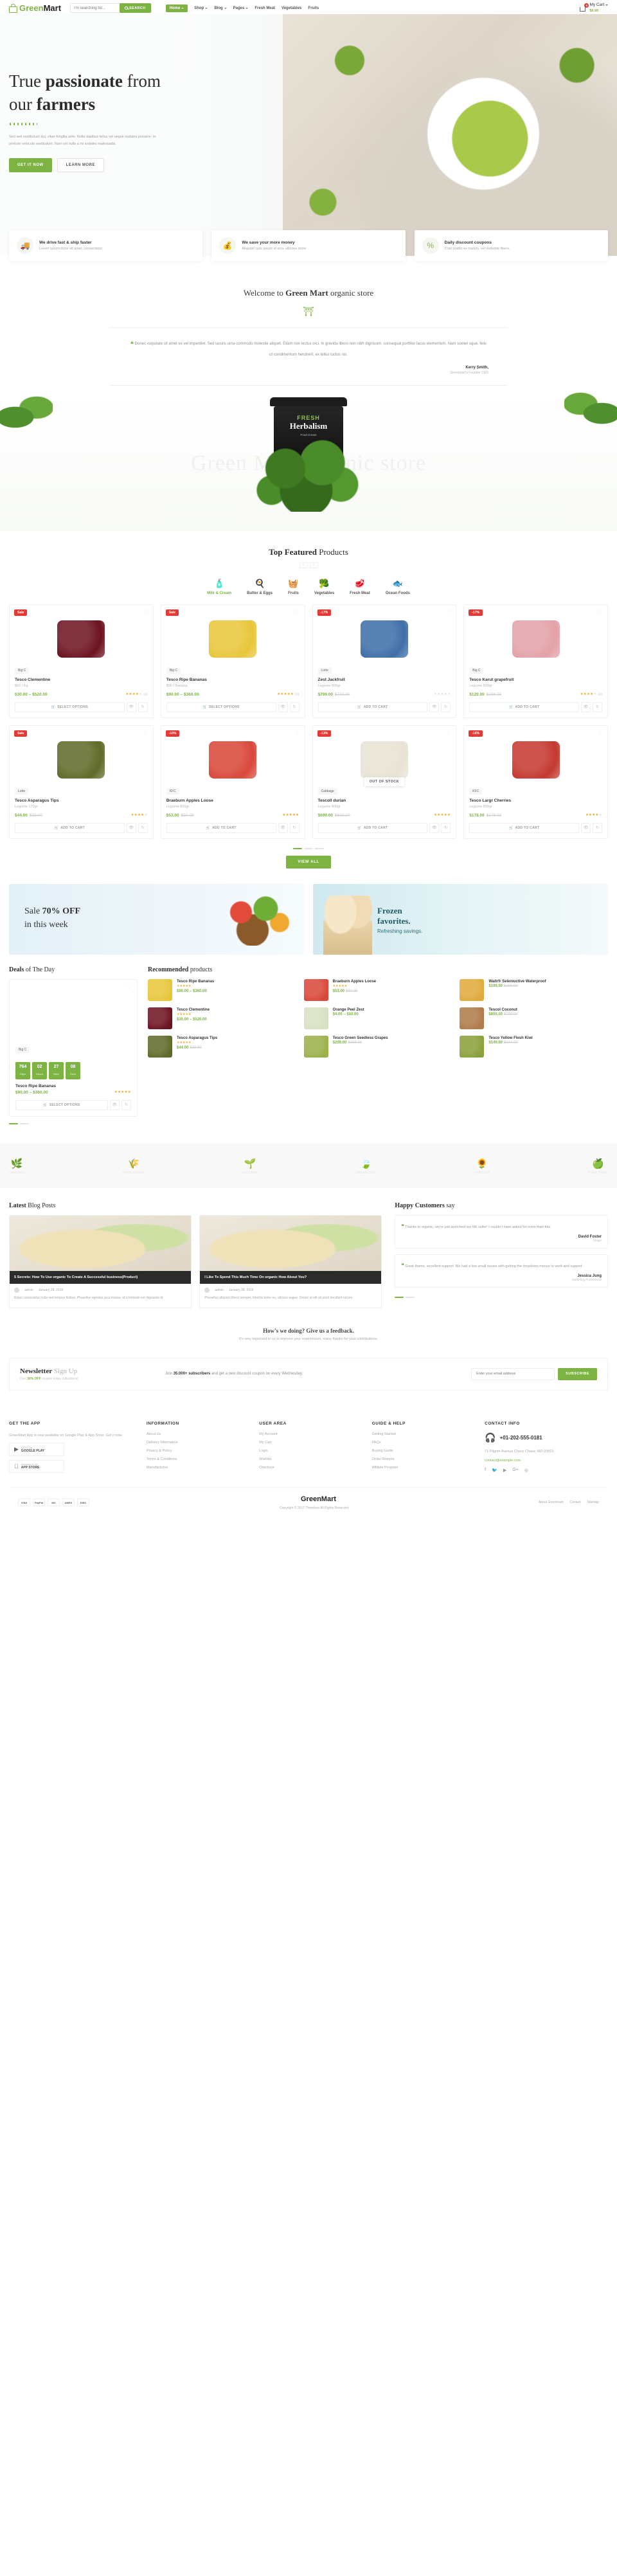 The height and width of the screenshot is (2576, 617). Describe the element at coordinates (486, 1470) in the screenshot. I see `facebook-icon: f` at that location.